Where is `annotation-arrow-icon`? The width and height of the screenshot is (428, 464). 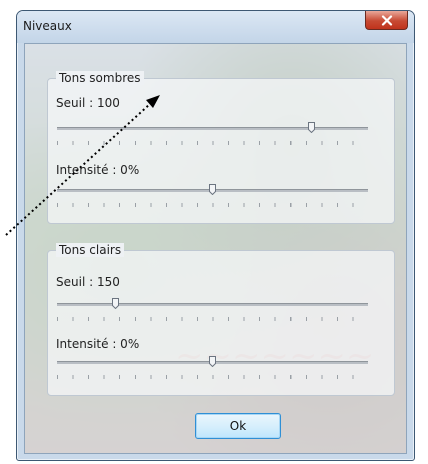 annotation-arrow-icon is located at coordinates (82, 165).